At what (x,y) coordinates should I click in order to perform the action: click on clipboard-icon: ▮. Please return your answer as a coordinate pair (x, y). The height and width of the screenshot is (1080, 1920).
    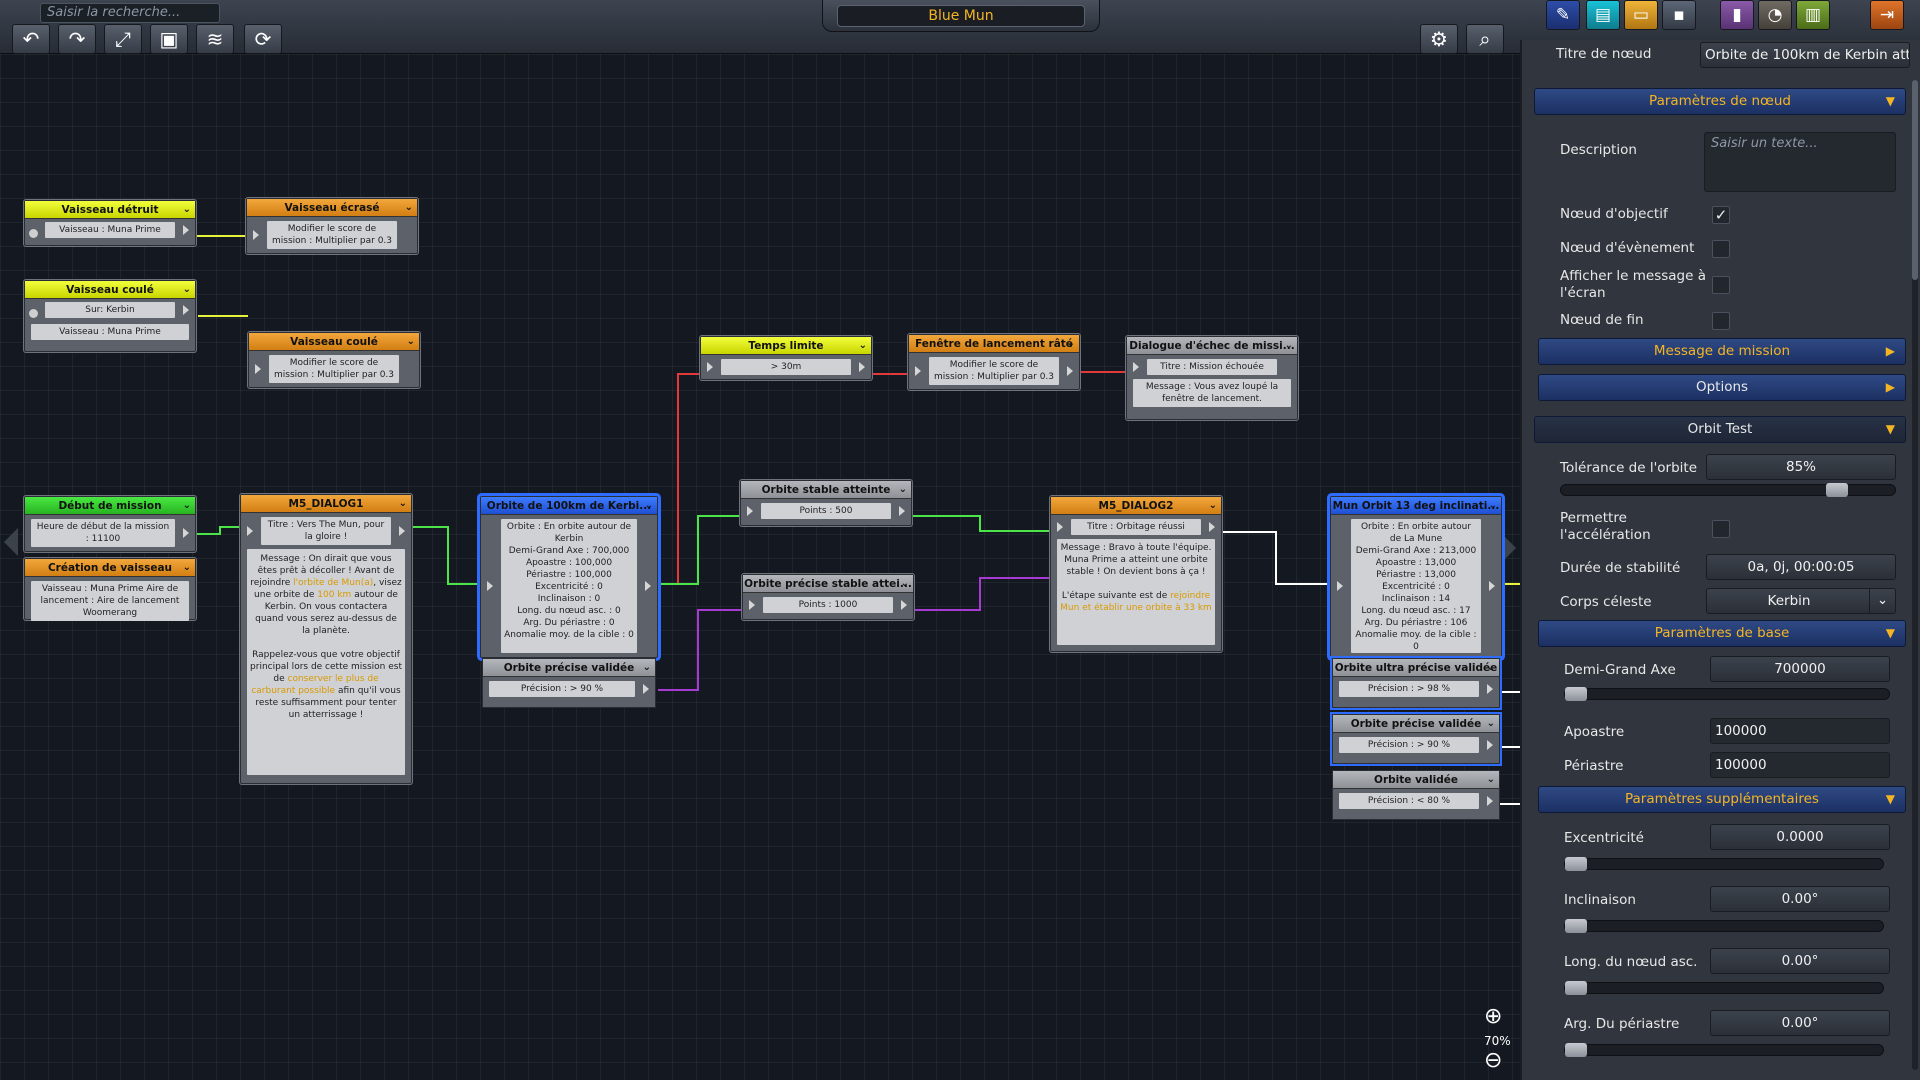
    Looking at the image, I should click on (1737, 15).